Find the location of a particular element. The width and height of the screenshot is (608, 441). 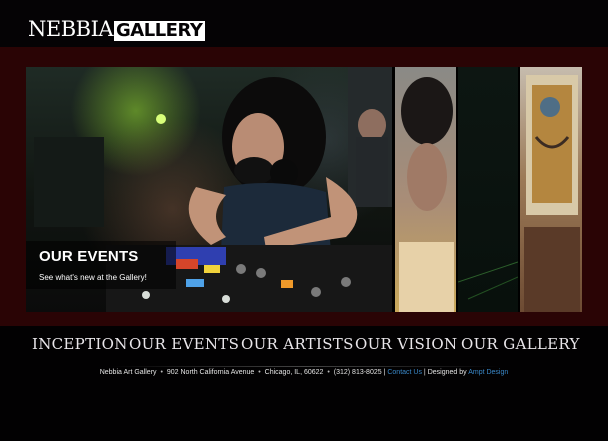

dark-thumbnail is located at coordinates (488, 280).